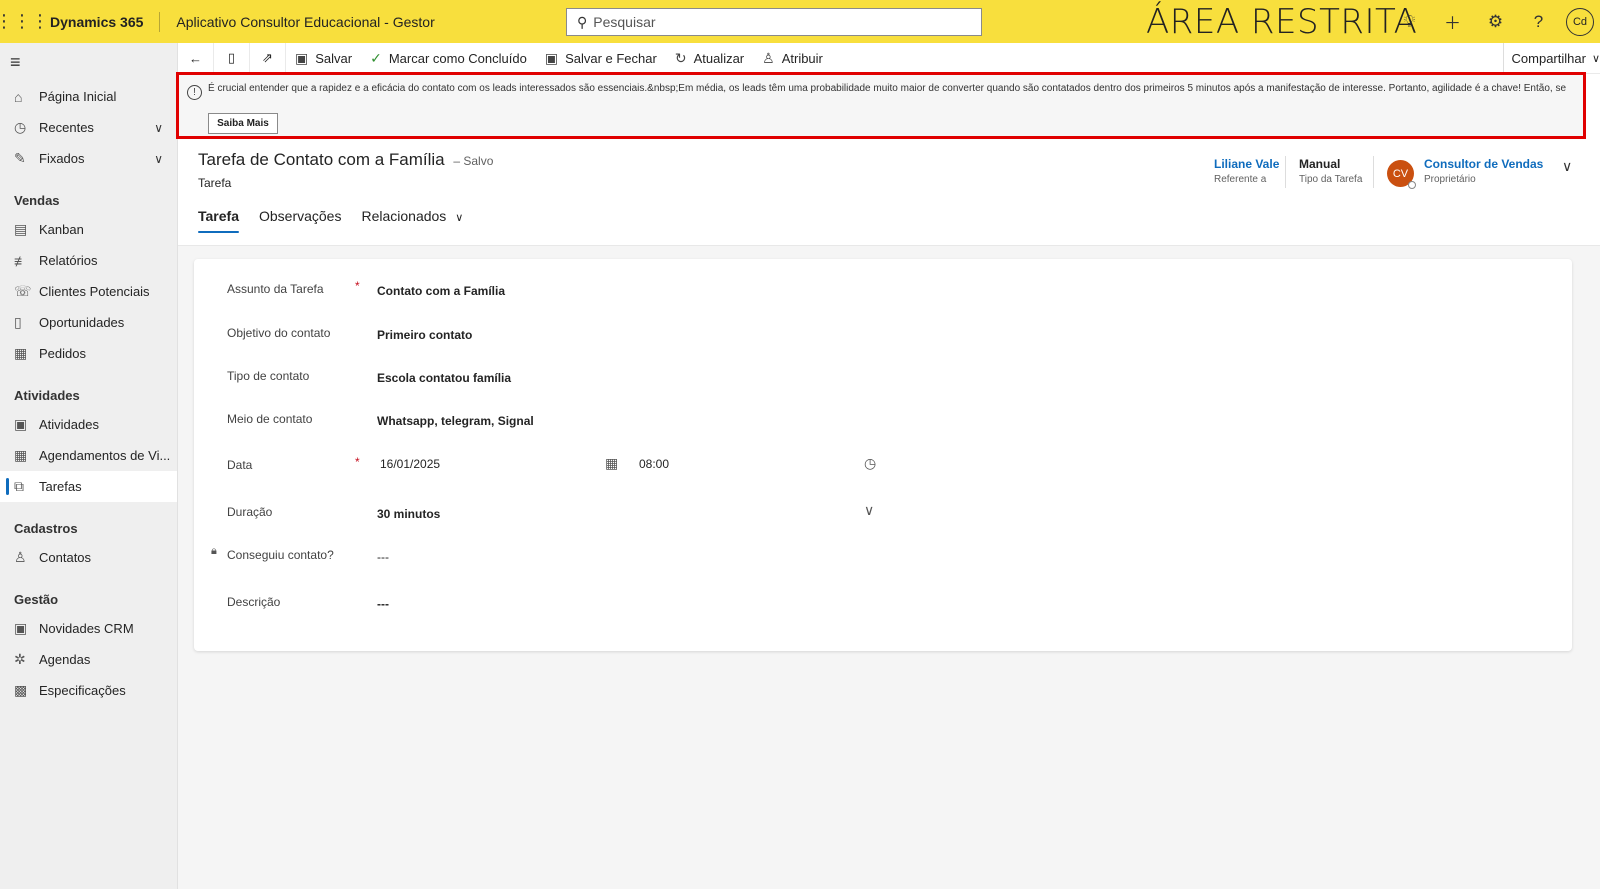 This screenshot has width=1600, height=889. Describe the element at coordinates (601, 58) in the screenshot. I see `save-close-button: ▣ Salvar e Fechar` at that location.